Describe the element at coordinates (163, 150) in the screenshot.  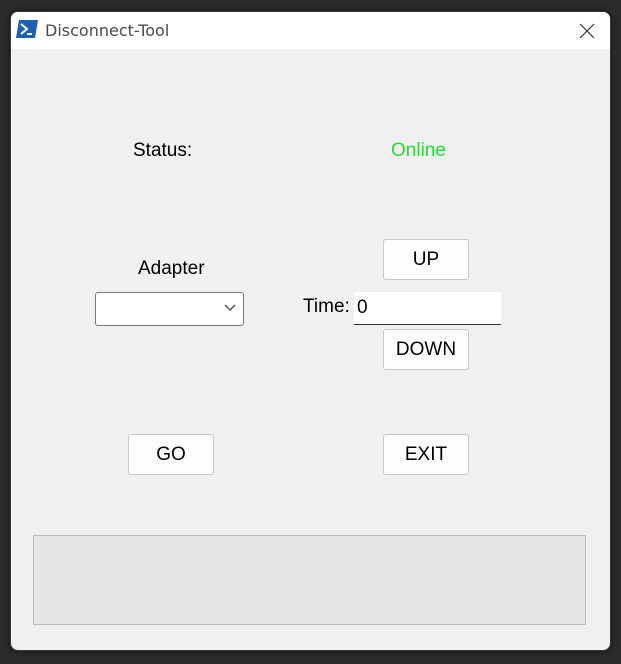
I see `status-label: Status:` at that location.